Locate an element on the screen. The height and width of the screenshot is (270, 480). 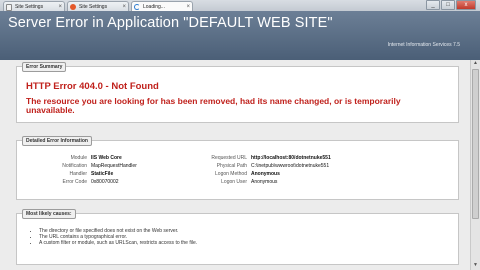
error-summary-legend: Error Summary is located at coordinates (44, 67).